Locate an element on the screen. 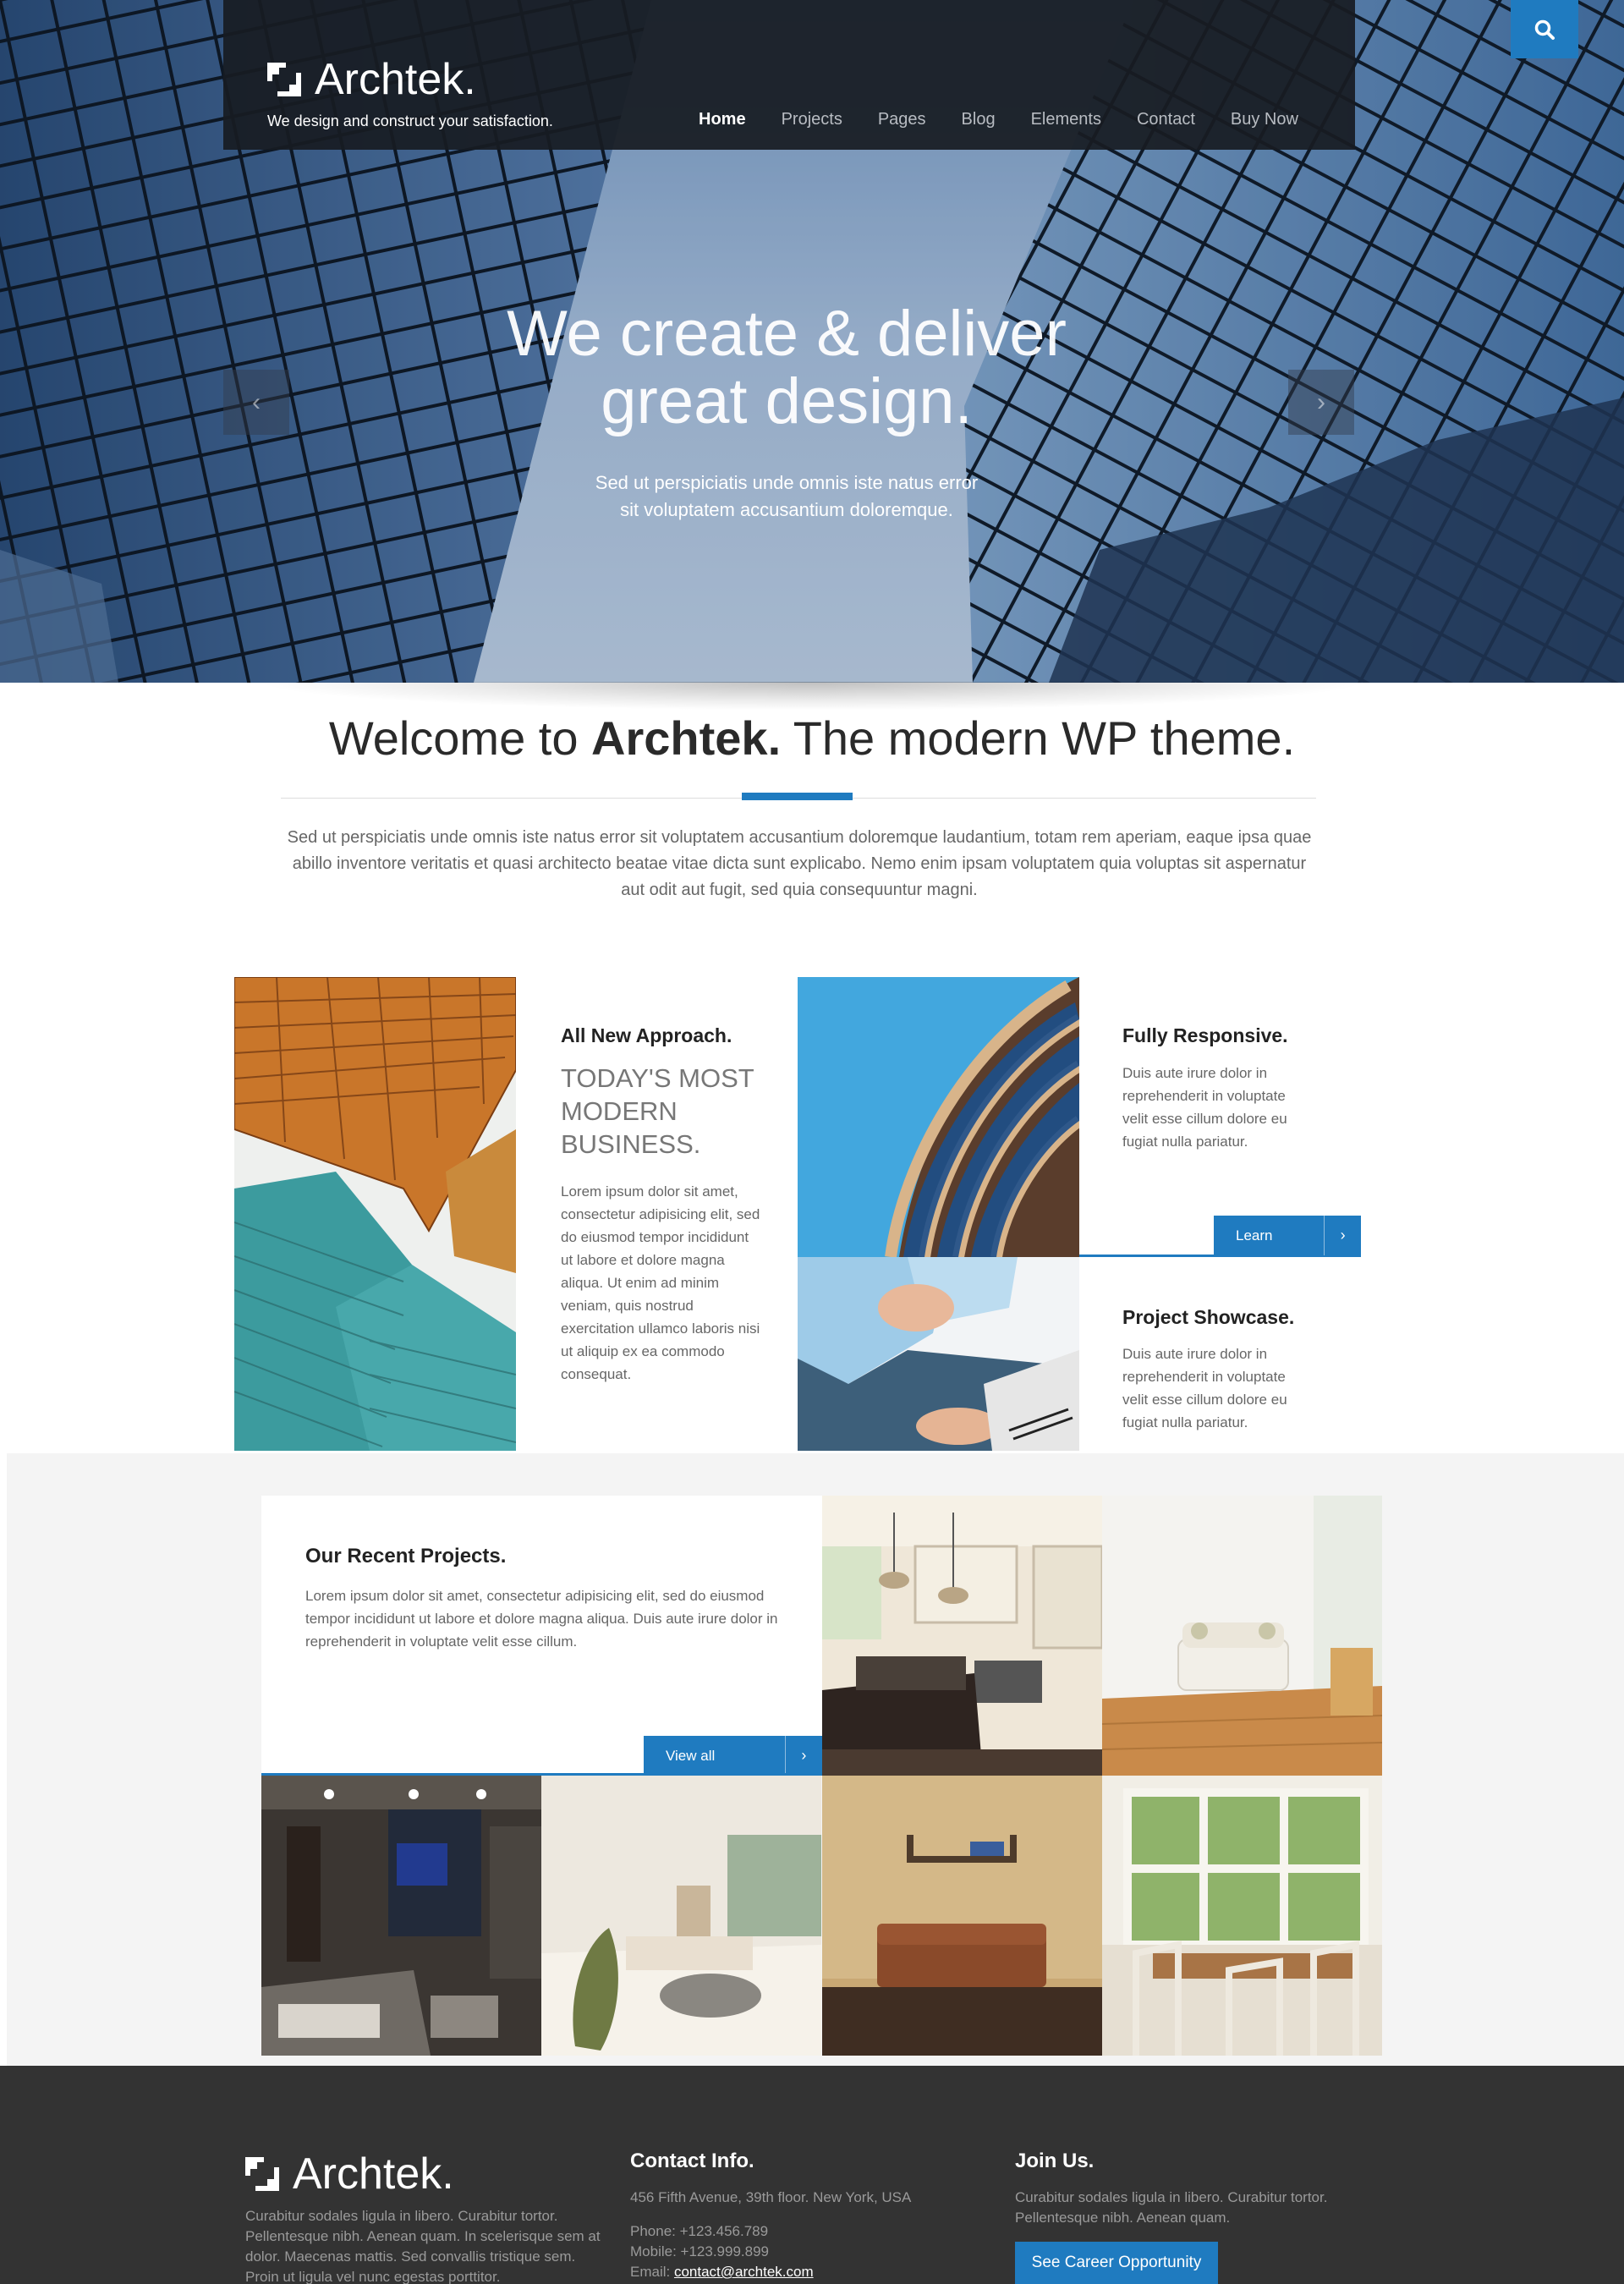 The image size is (1624, 2284). view-all-projects-button: View all projects › is located at coordinates (733, 1770).